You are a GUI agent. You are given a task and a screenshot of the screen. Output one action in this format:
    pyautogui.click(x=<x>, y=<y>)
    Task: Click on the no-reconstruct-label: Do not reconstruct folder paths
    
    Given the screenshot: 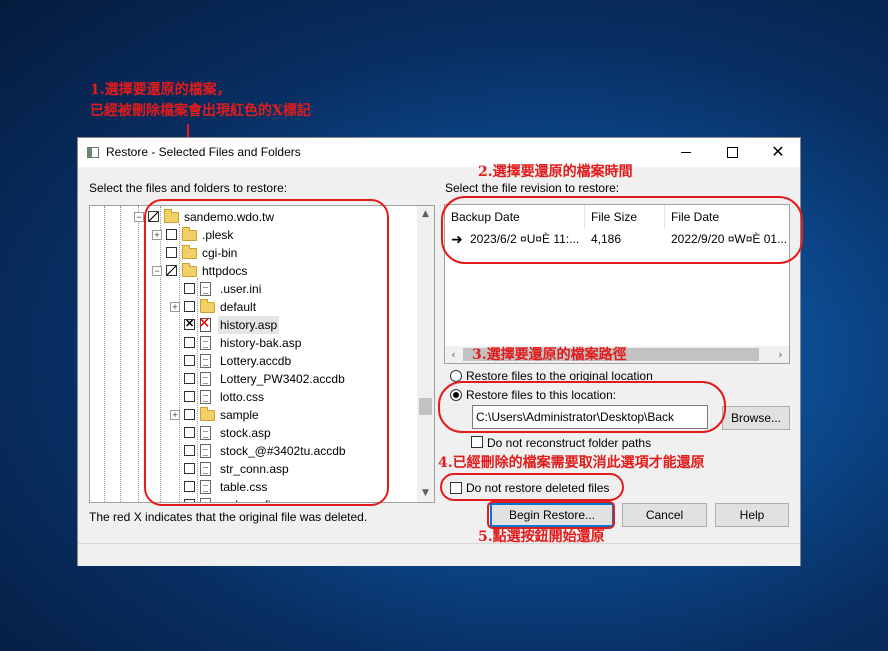 What is the action you would take?
    pyautogui.click(x=569, y=443)
    